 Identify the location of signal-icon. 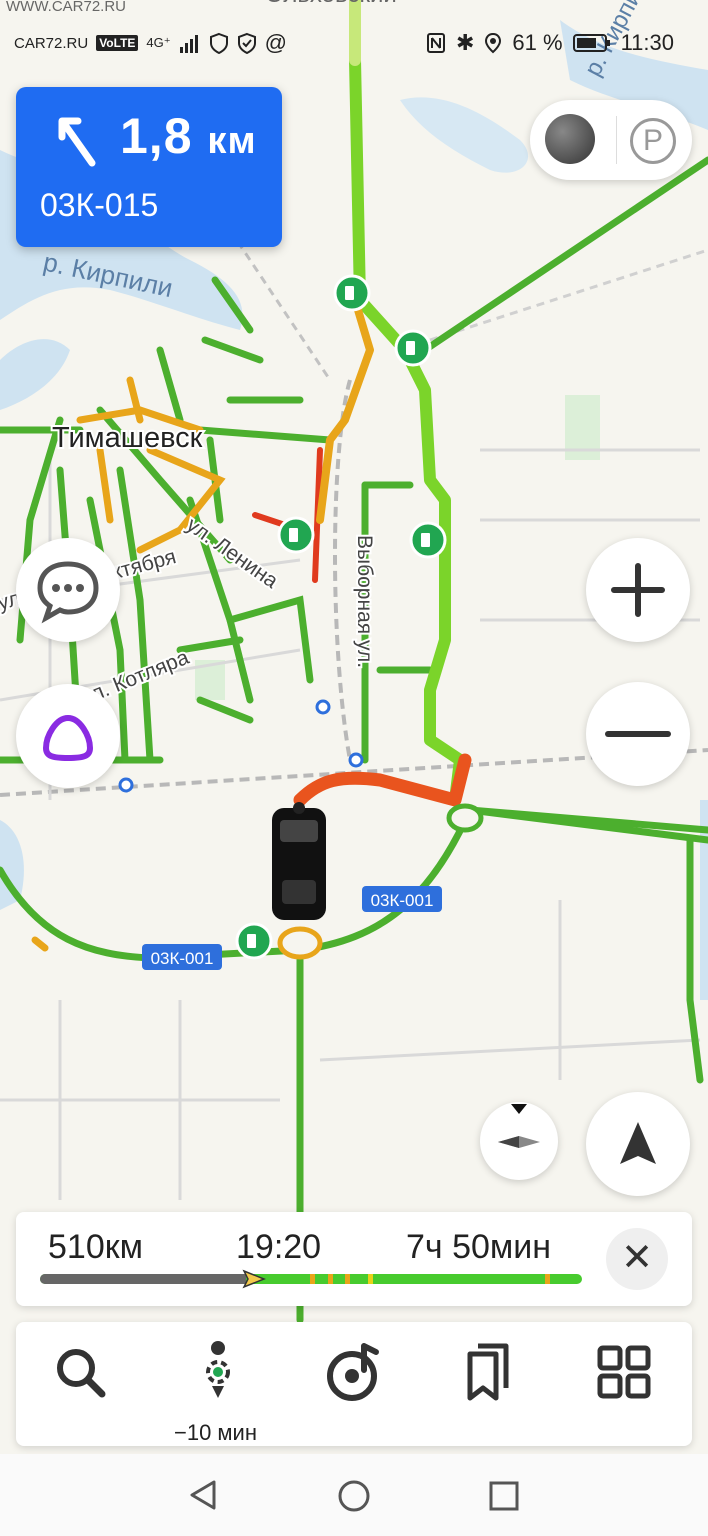
(188, 44).